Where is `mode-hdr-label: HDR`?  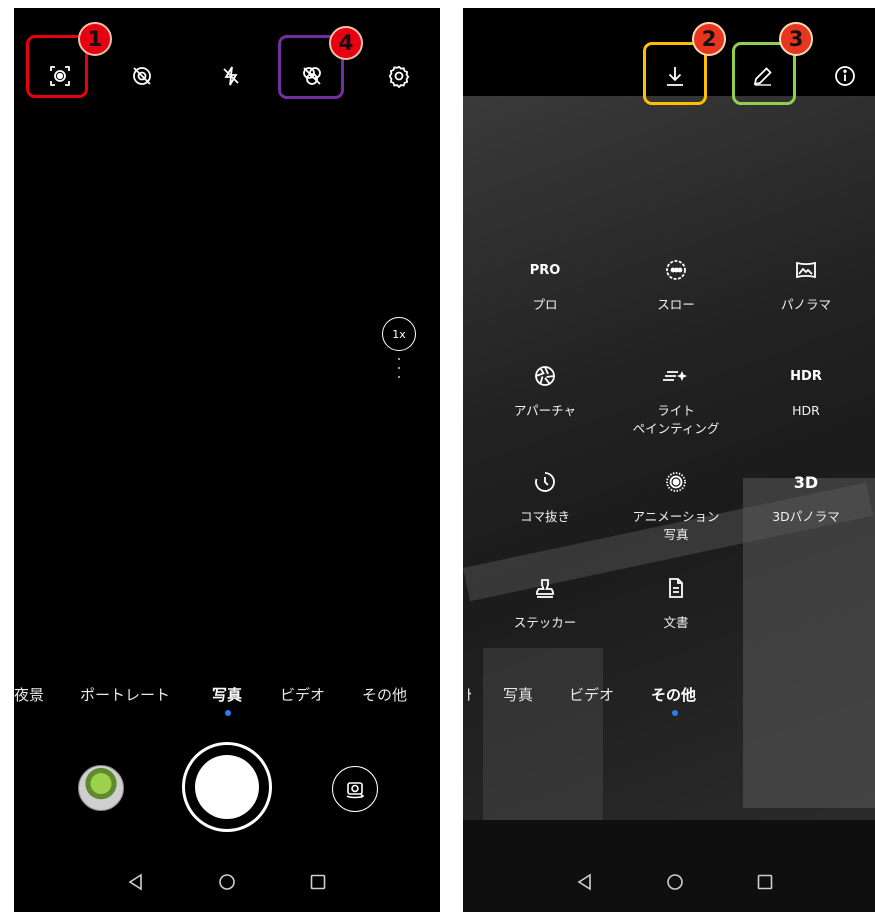
mode-hdr-label: HDR is located at coordinates (806, 410).